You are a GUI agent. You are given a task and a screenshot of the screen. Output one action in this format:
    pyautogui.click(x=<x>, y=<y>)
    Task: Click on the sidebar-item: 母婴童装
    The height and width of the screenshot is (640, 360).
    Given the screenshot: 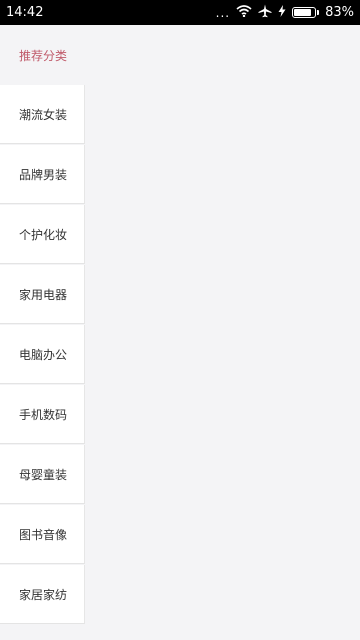 What is the action you would take?
    pyautogui.click(x=42, y=474)
    